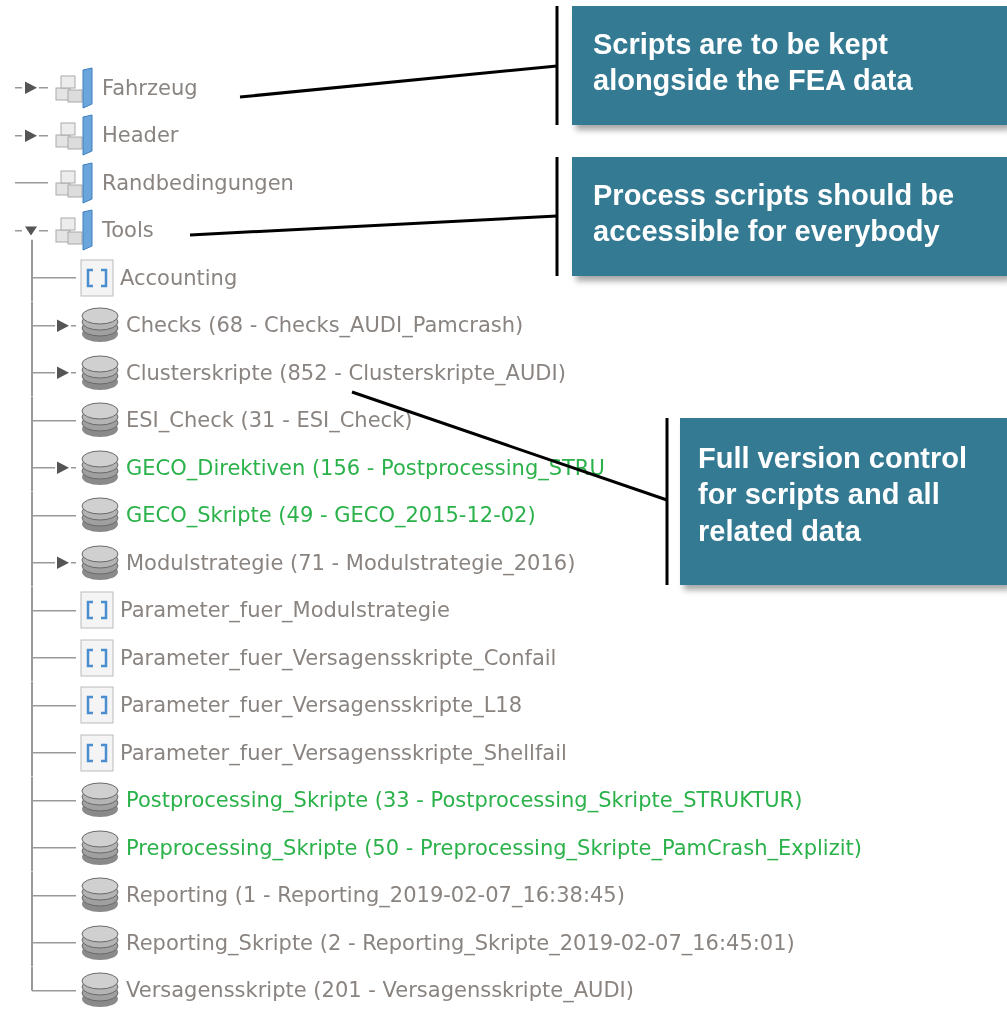 Image resolution: width=1007 pixels, height=1017 pixels. What do you see at coordinates (269, 420) in the screenshot?
I see `tree-item-label: ESI_Check (31 - ESI_Check)` at bounding box center [269, 420].